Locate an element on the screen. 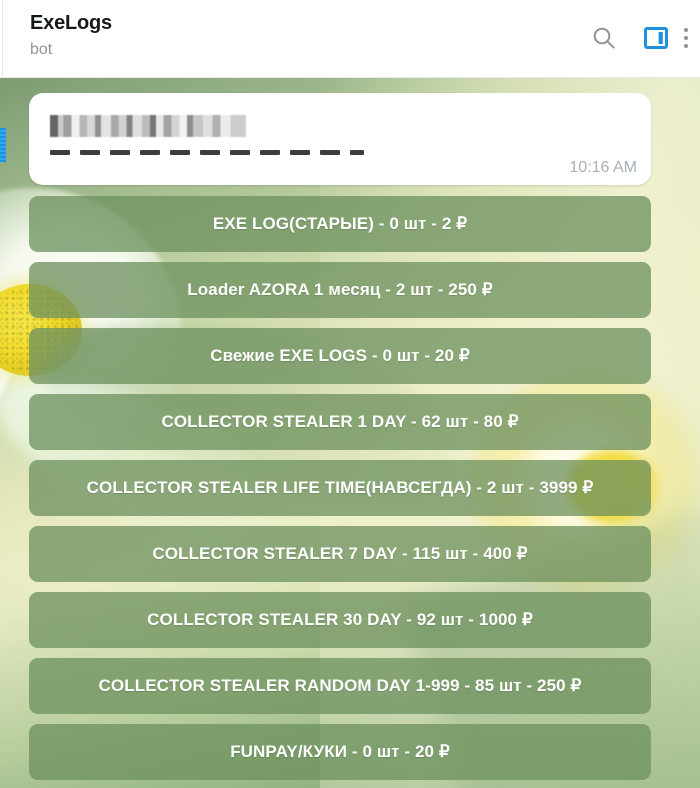 Image resolution: width=700 pixels, height=788 pixels. header-actions is located at coordinates (639, 38).